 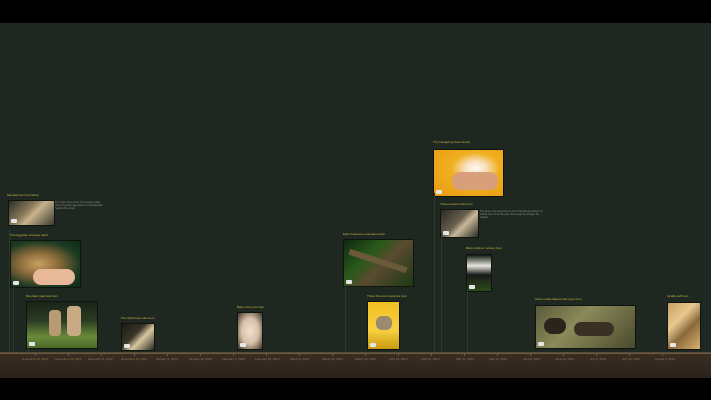 What do you see at coordinates (282, 307) in the screenshot?
I see `event-title: Baby otter joins litter` at bounding box center [282, 307].